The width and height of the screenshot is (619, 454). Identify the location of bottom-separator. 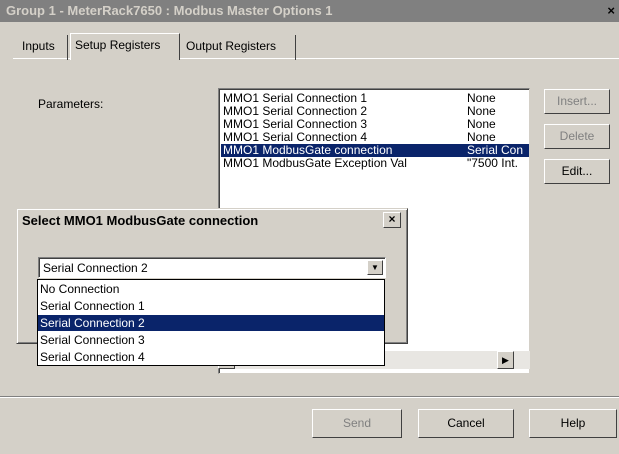
(309, 397).